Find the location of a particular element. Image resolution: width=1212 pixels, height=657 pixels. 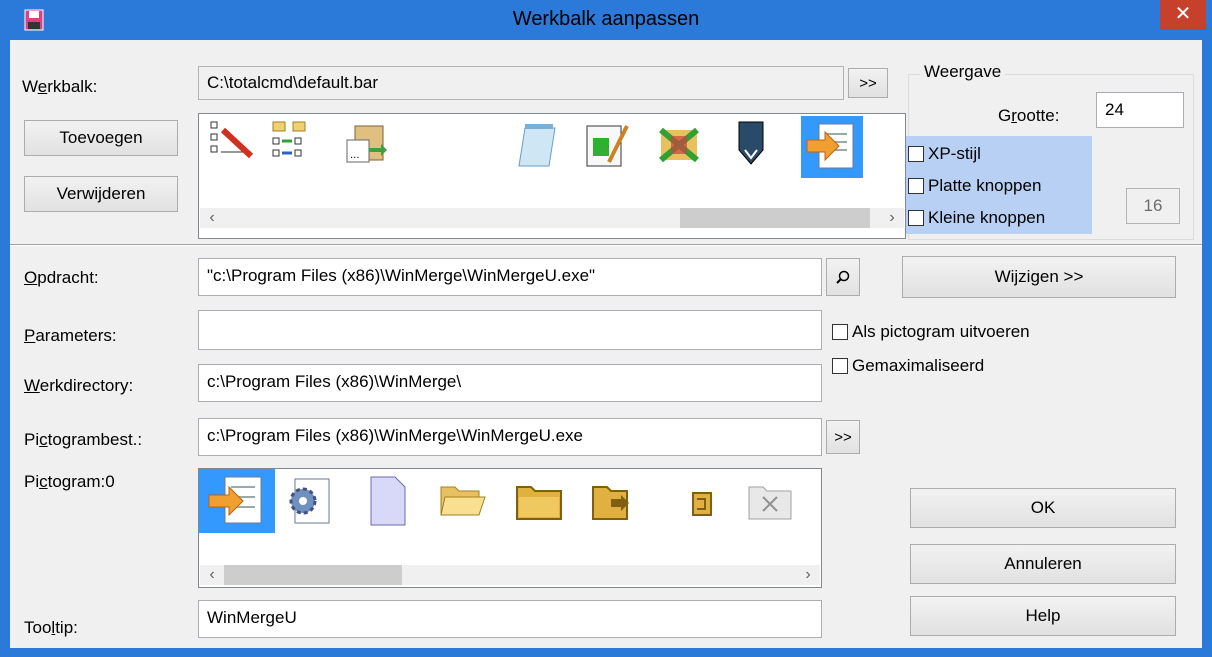

view-group-title: Weergave is located at coordinates (963, 72).